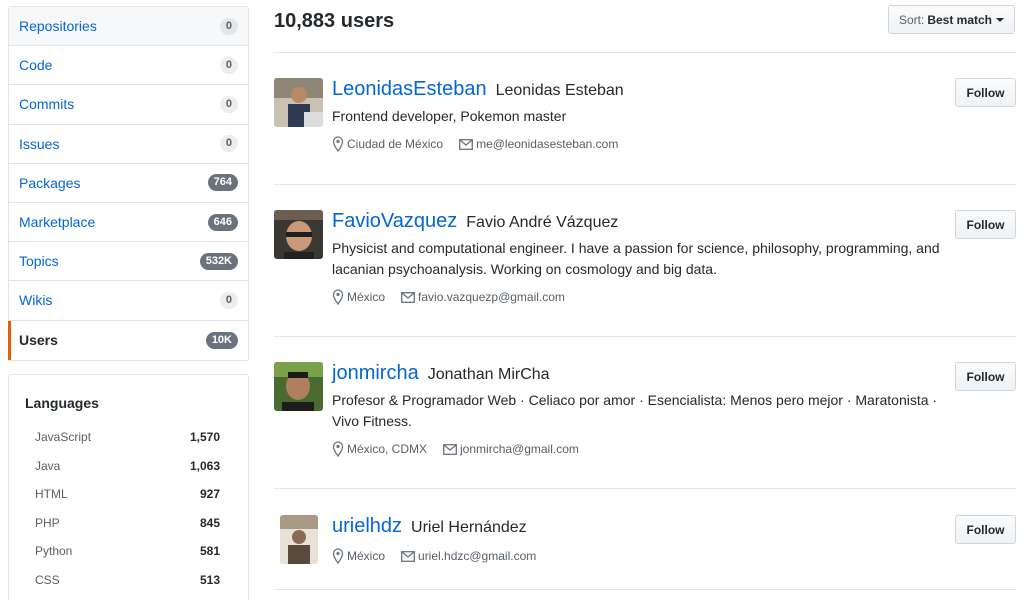 This screenshot has height=600, width=1024. Describe the element at coordinates (960, 19) in the screenshot. I see `sort-value: Best match` at that location.